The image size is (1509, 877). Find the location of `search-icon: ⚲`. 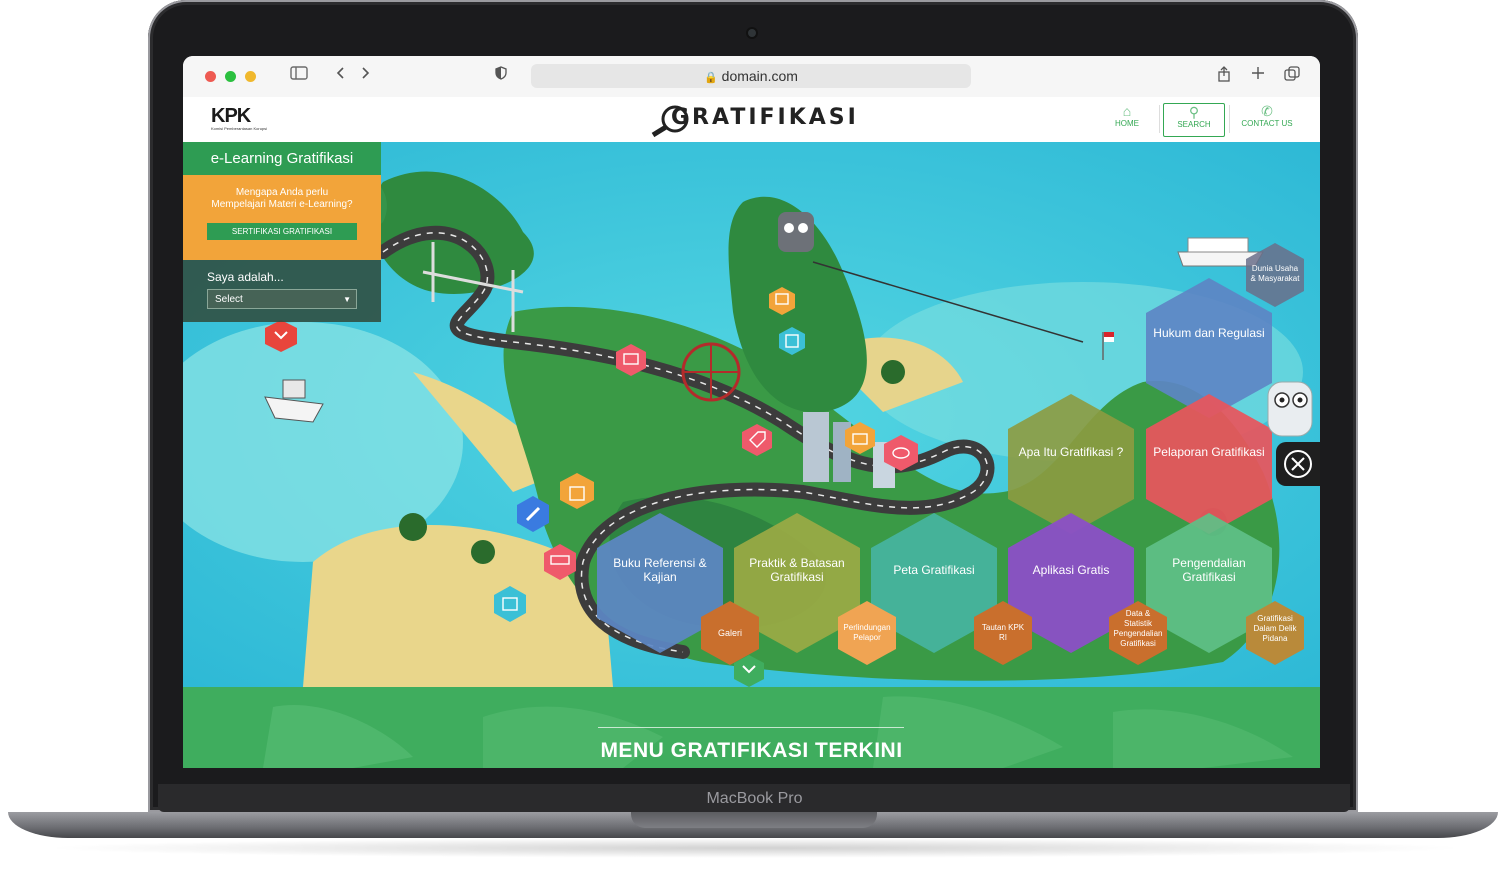

search-icon: ⚲ is located at coordinates (1194, 112).